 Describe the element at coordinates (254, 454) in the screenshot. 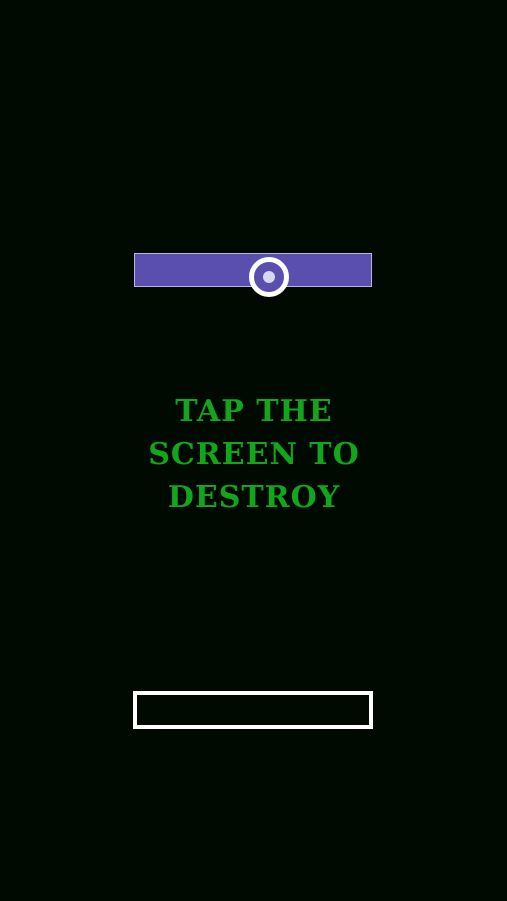

I see `instruction-text: TAP THE SCREEN TO DESTROY` at that location.